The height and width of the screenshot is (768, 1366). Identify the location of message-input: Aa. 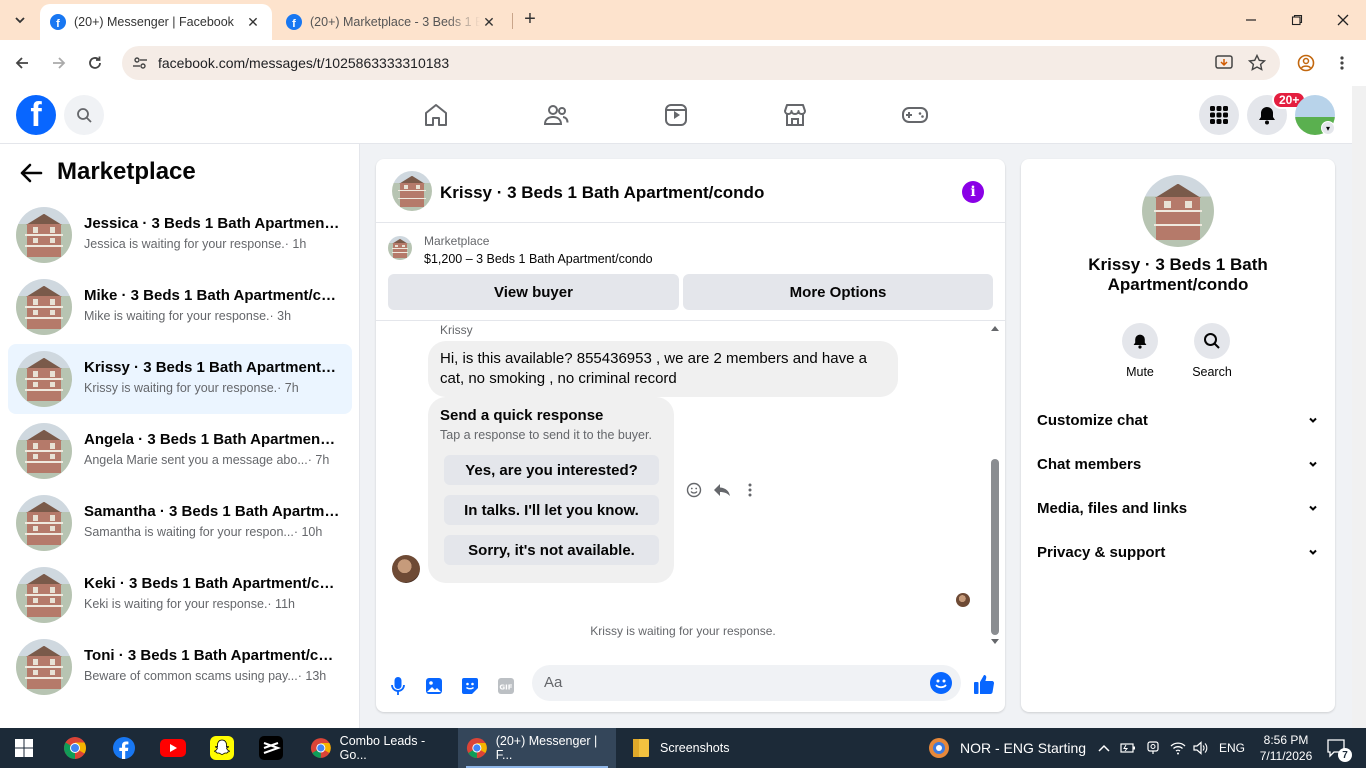
(746, 683).